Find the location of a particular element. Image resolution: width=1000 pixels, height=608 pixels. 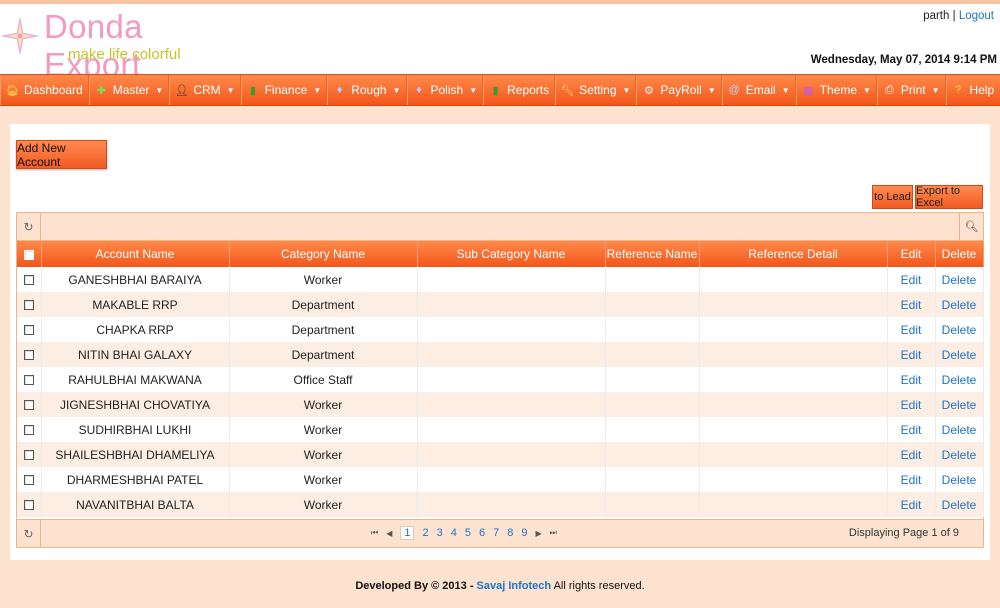

page-link: 3 is located at coordinates (440, 533).